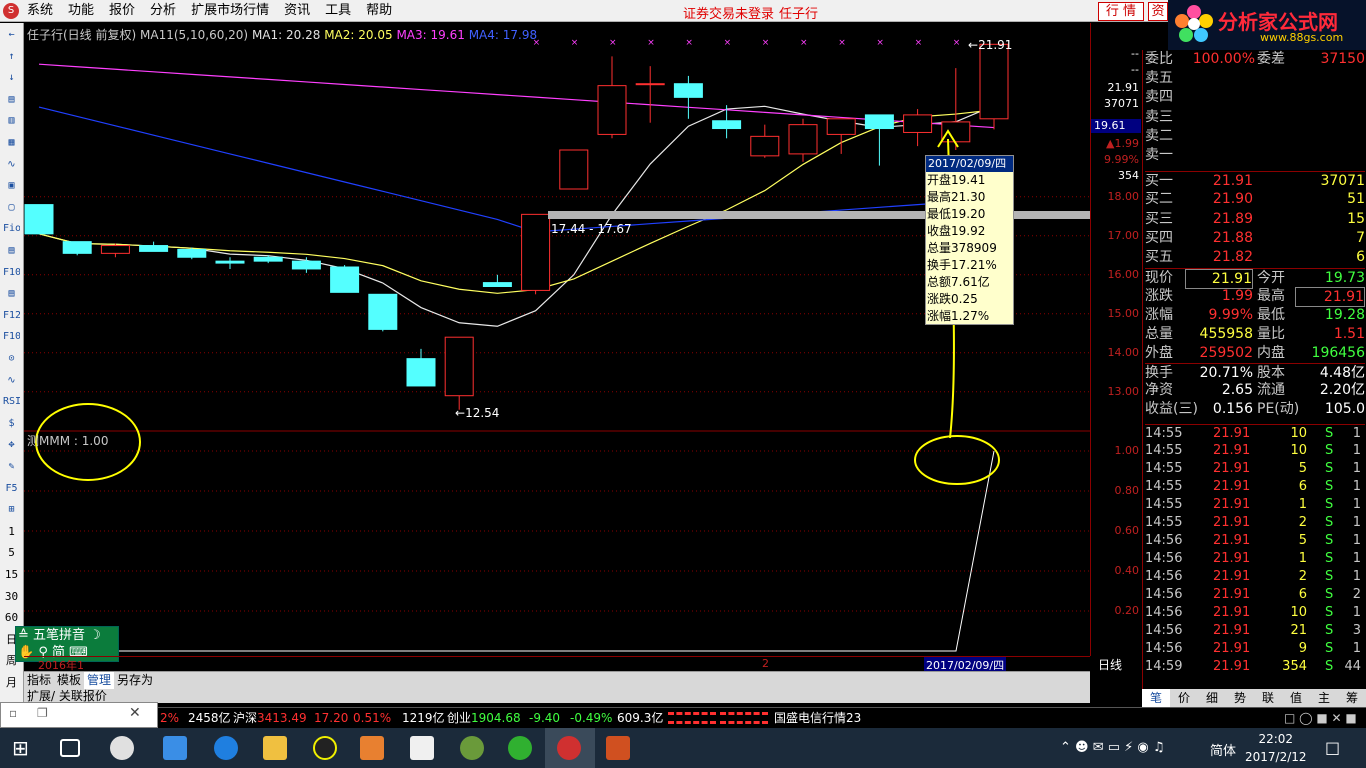  What do you see at coordinates (11, 57) in the screenshot?
I see `toolbar-tool-1-icon: ↑` at bounding box center [11, 57].